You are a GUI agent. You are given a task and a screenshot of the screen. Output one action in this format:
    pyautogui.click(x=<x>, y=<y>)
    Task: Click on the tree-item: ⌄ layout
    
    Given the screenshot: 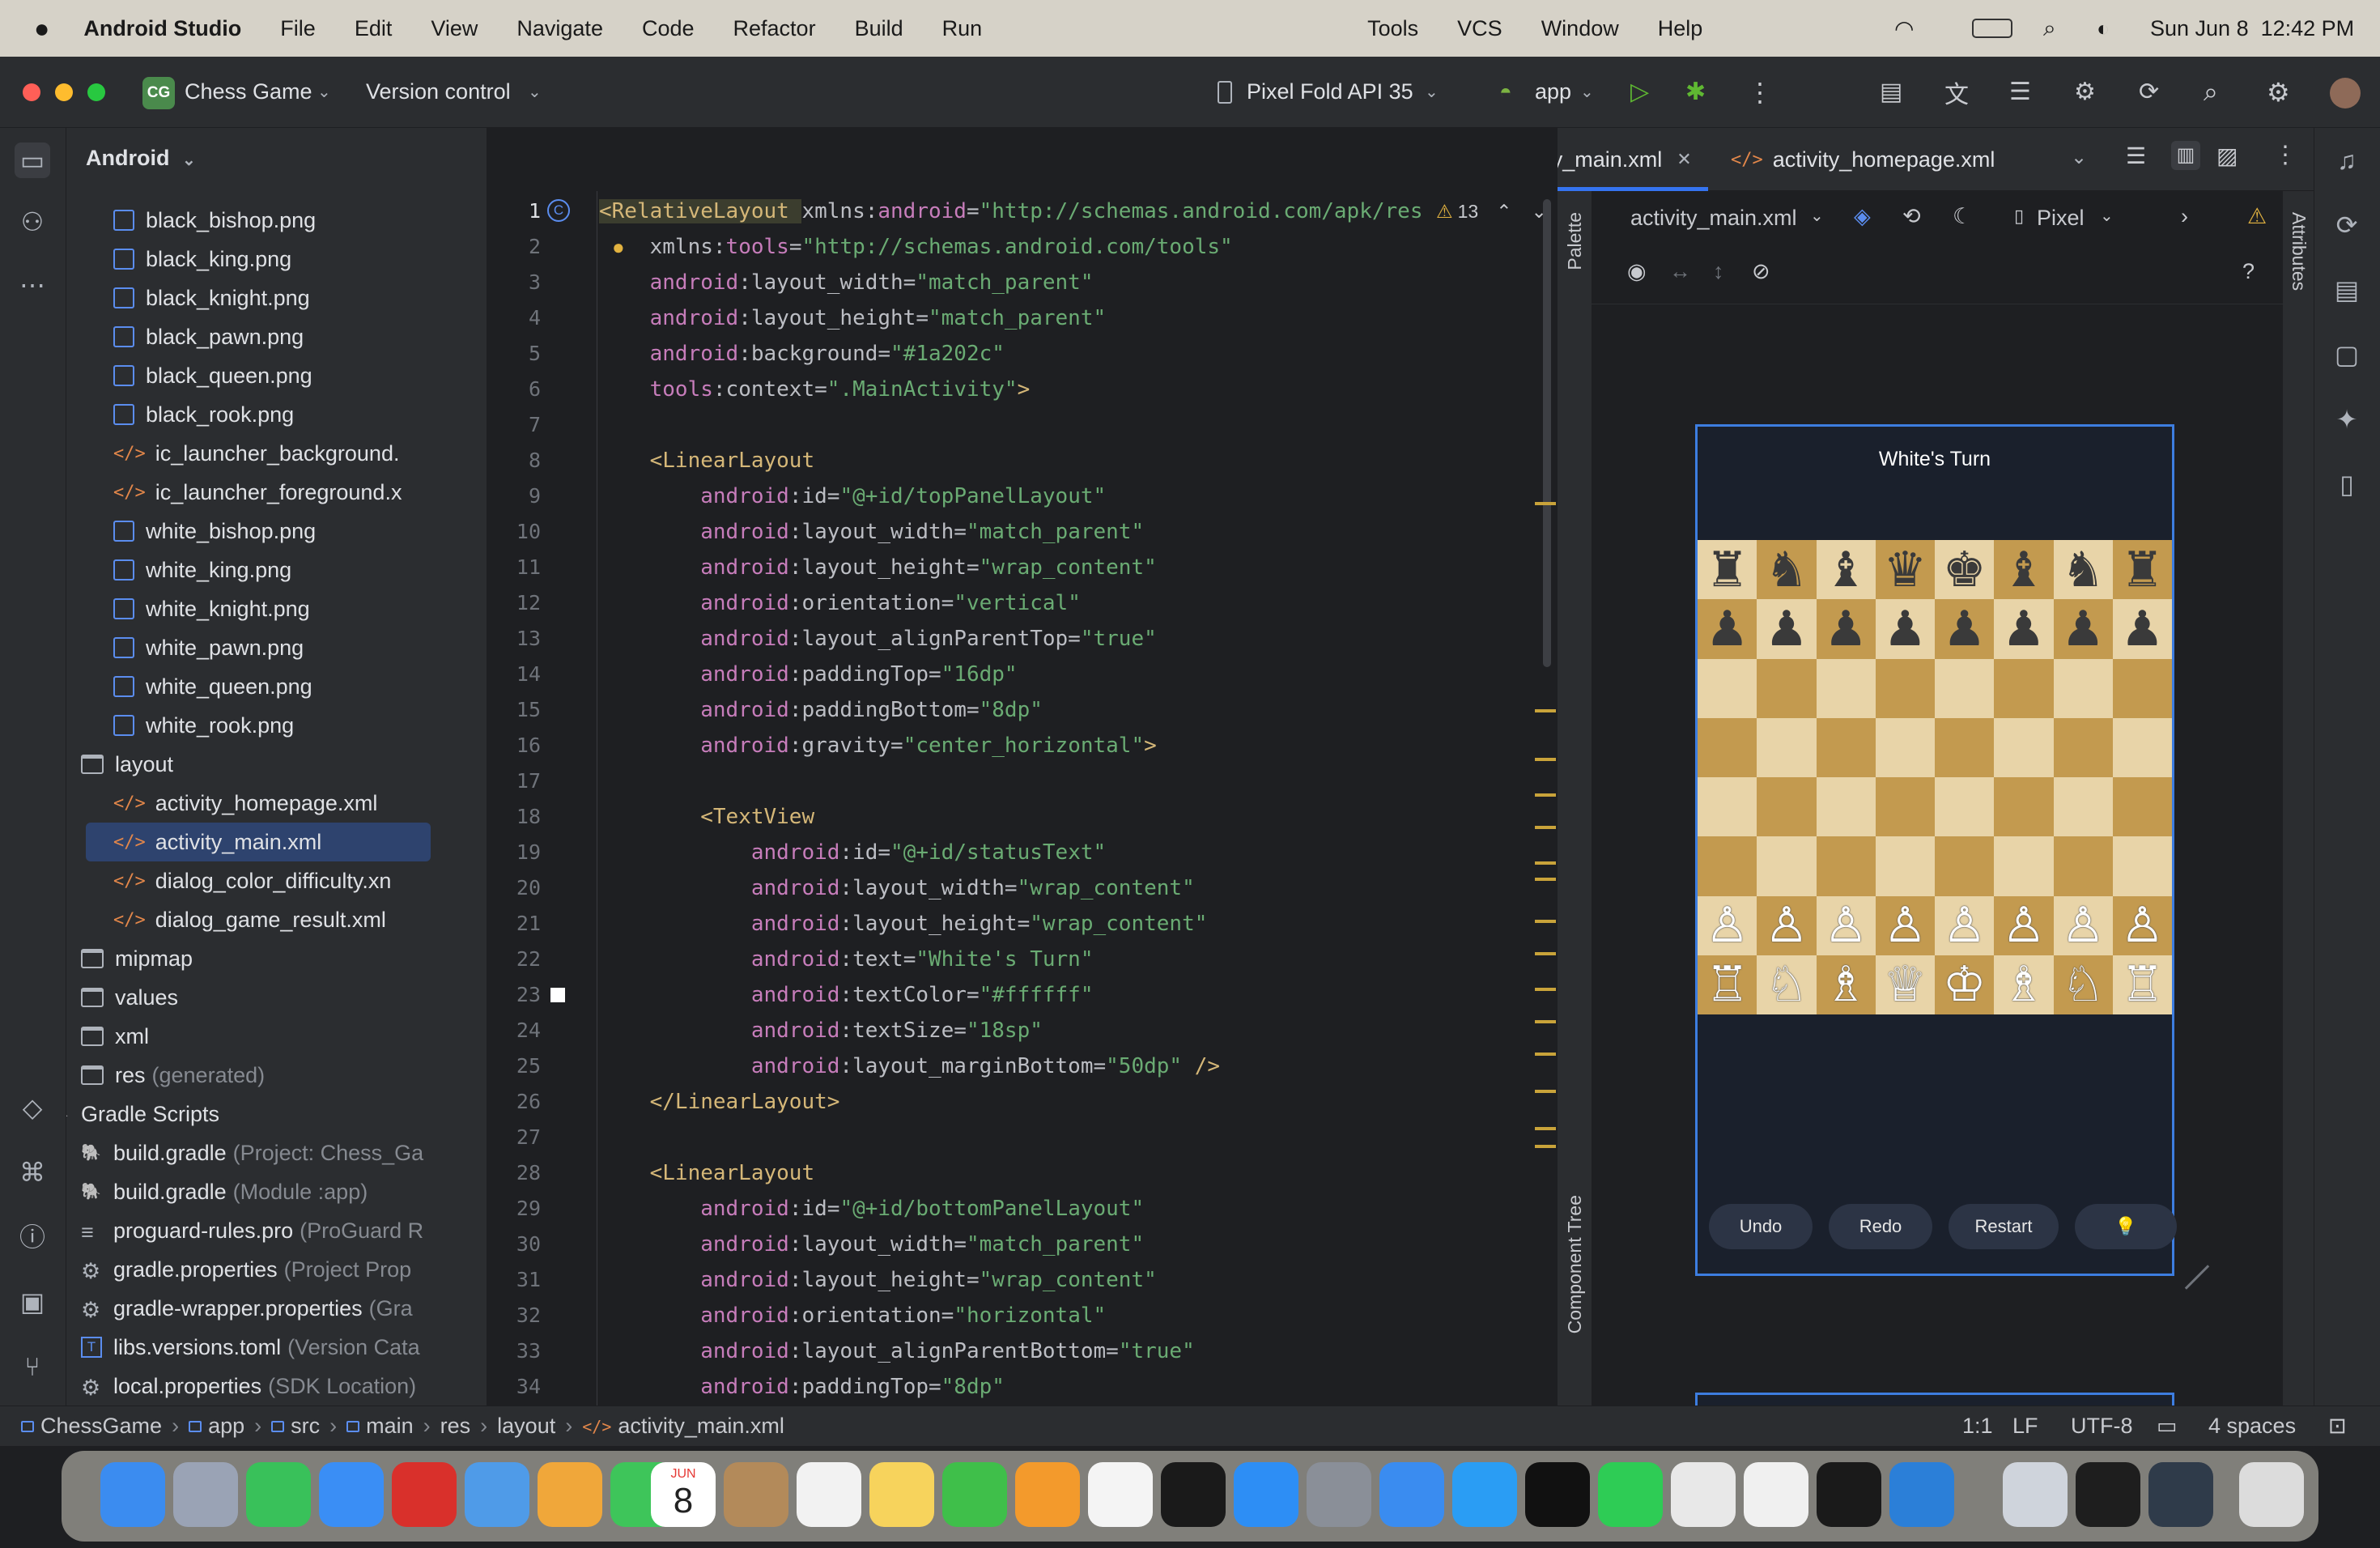 What is the action you would take?
    pyautogui.click(x=119, y=765)
    